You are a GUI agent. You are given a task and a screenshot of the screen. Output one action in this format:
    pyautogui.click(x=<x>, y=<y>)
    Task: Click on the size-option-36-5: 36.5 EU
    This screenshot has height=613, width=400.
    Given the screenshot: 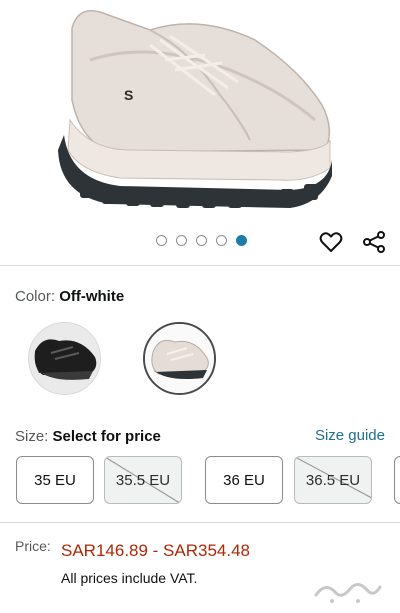 What is the action you would take?
    pyautogui.click(x=333, y=480)
    